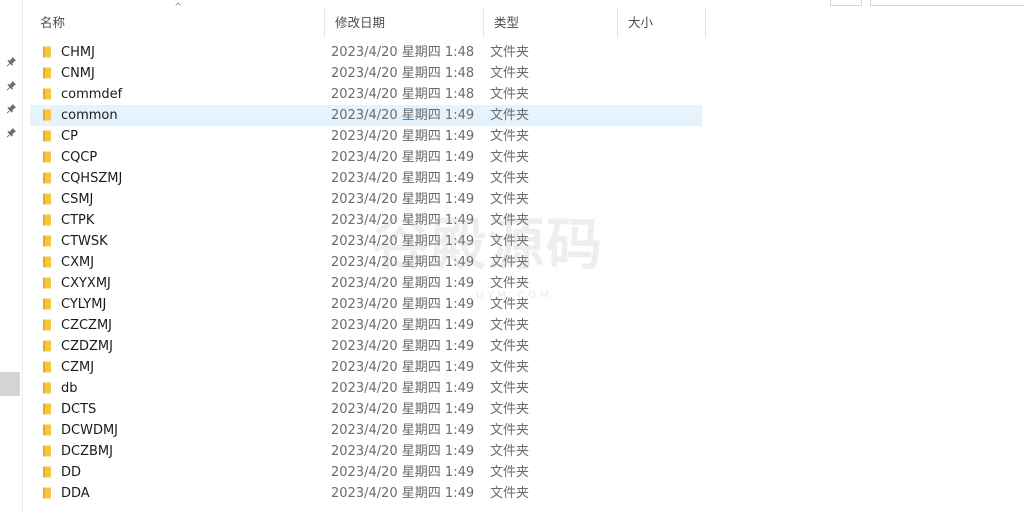  I want to click on column-header: ^ 名称 修改日期 类型 大小, so click(370, 20).